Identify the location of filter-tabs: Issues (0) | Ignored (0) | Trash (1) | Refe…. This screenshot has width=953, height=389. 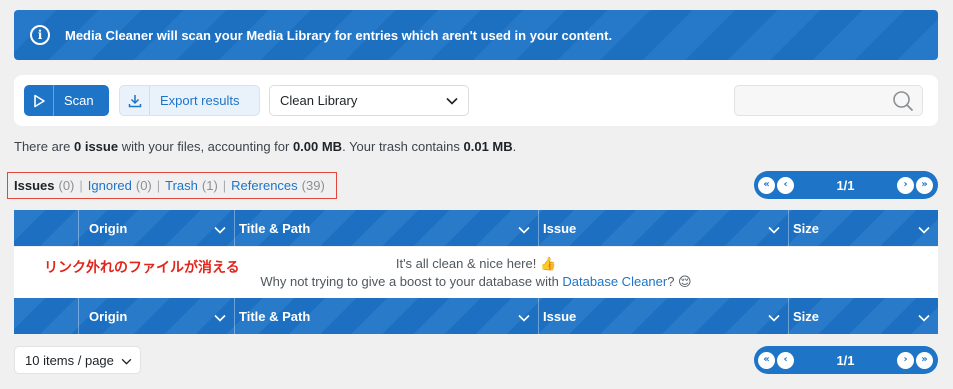
(172, 185).